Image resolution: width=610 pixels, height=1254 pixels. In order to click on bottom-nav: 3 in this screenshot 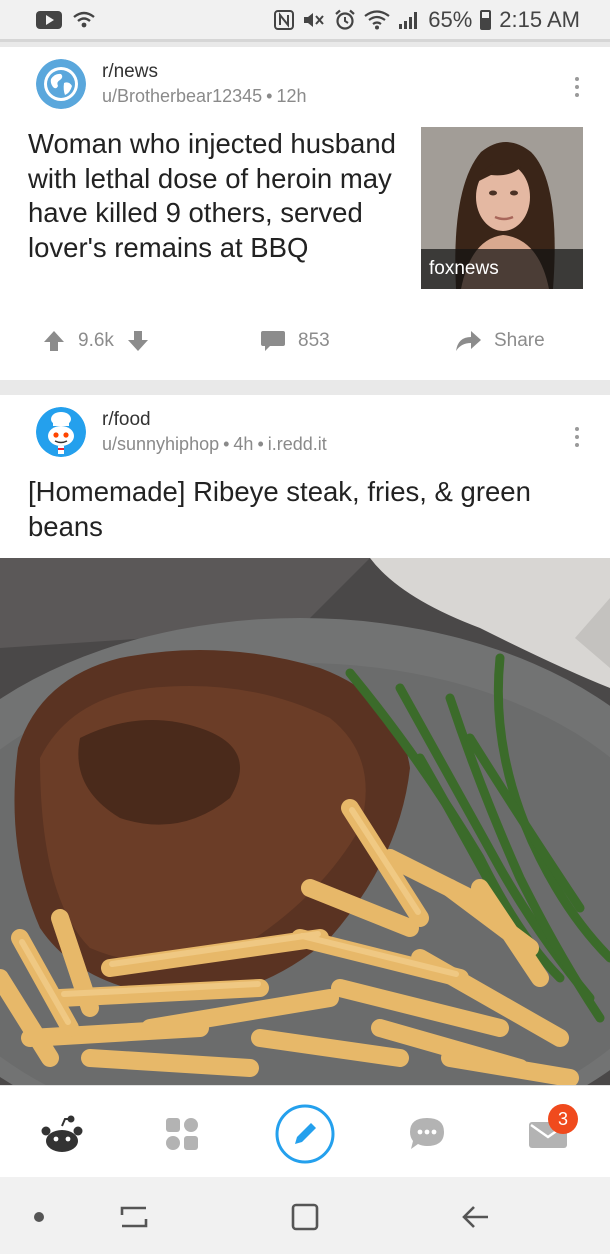, I will do `click(305, 1131)`.